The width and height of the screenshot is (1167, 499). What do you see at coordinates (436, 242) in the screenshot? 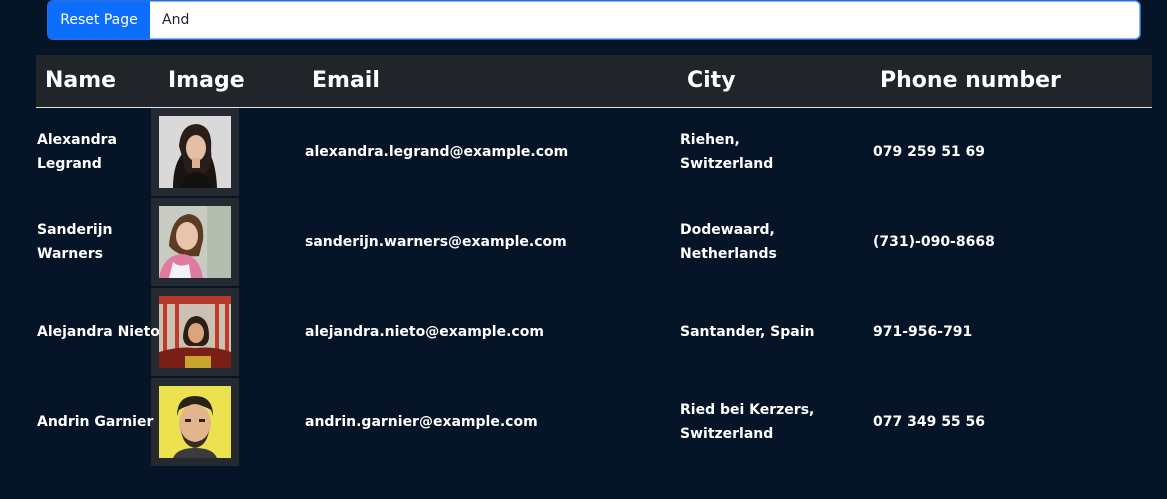
I see `cell-email: sanderijn.warners@example.com` at bounding box center [436, 242].